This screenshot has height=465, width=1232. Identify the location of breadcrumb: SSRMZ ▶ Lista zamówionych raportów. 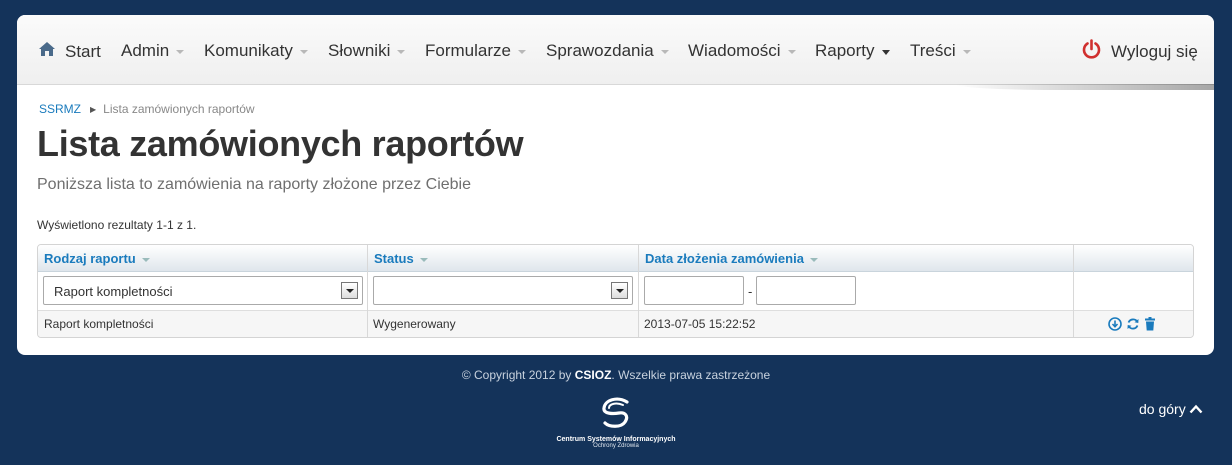
(147, 109).